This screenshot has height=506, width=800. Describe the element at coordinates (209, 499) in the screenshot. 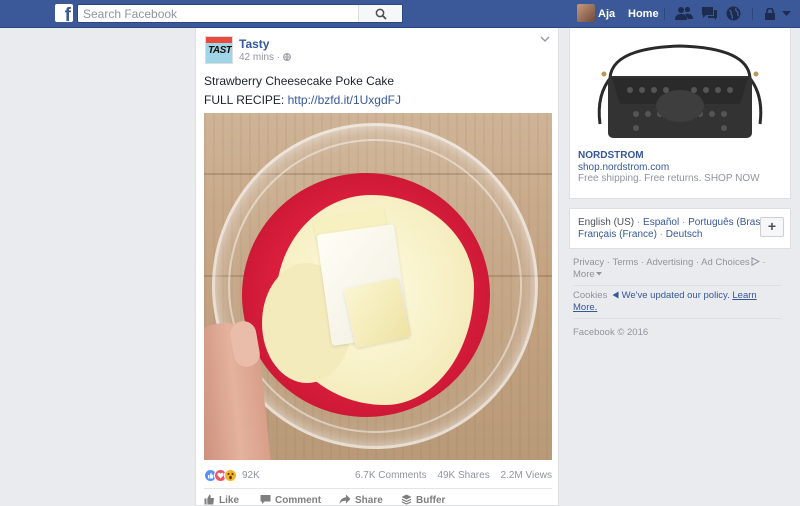

I see `thumbs-up-icon` at that location.